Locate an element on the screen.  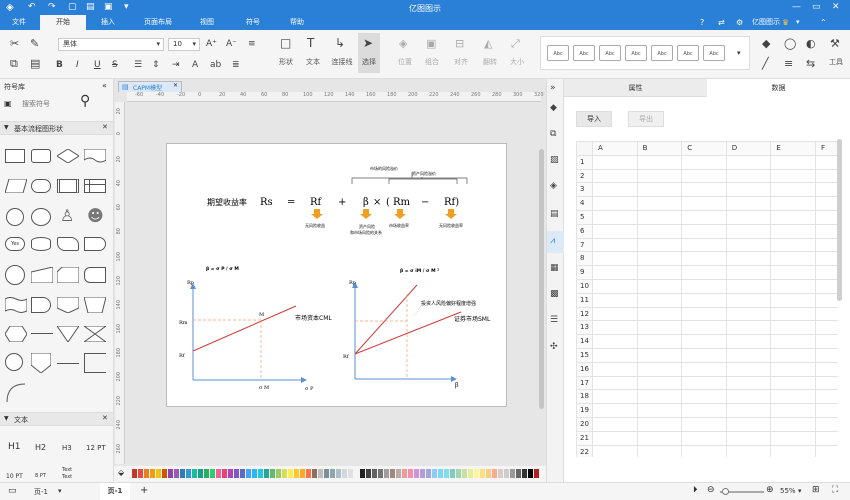
line-shape is located at coordinates (42, 333).